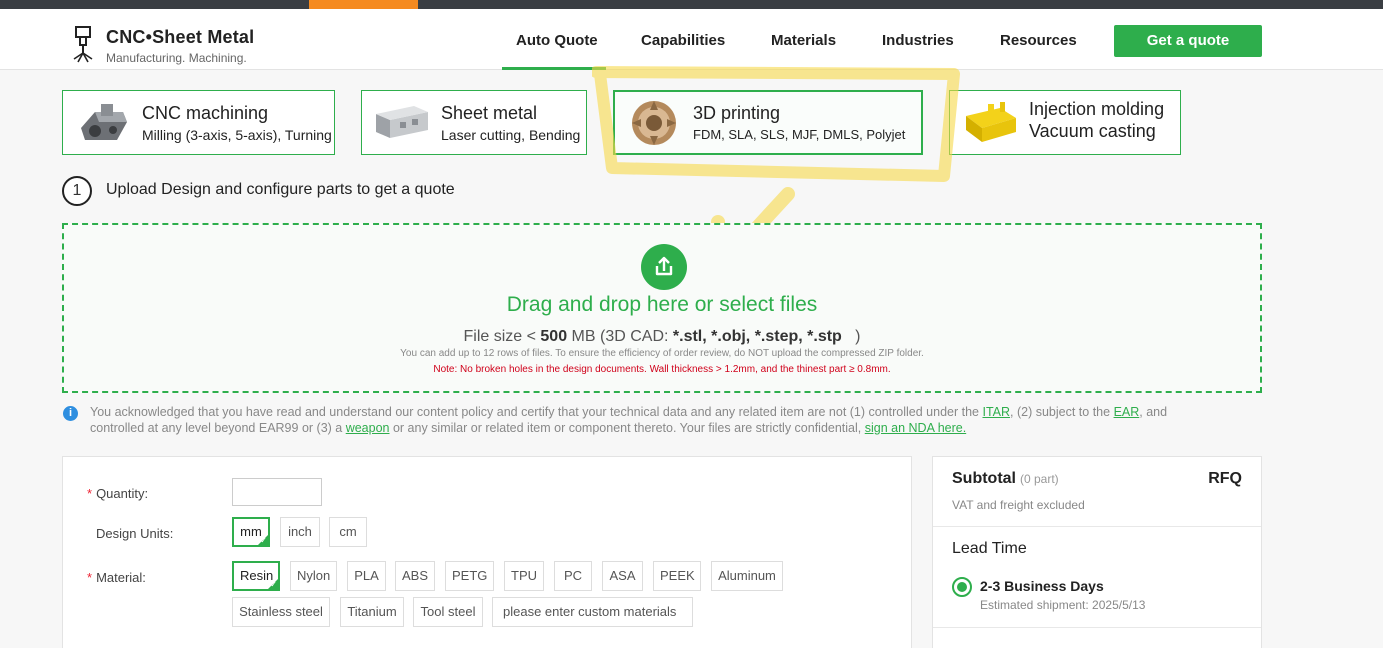 Image resolution: width=1383 pixels, height=648 pixels. Describe the element at coordinates (237, 135) in the screenshot. I see `category-subtitle: Milling (3-axis, 5-axis), Turning` at that location.